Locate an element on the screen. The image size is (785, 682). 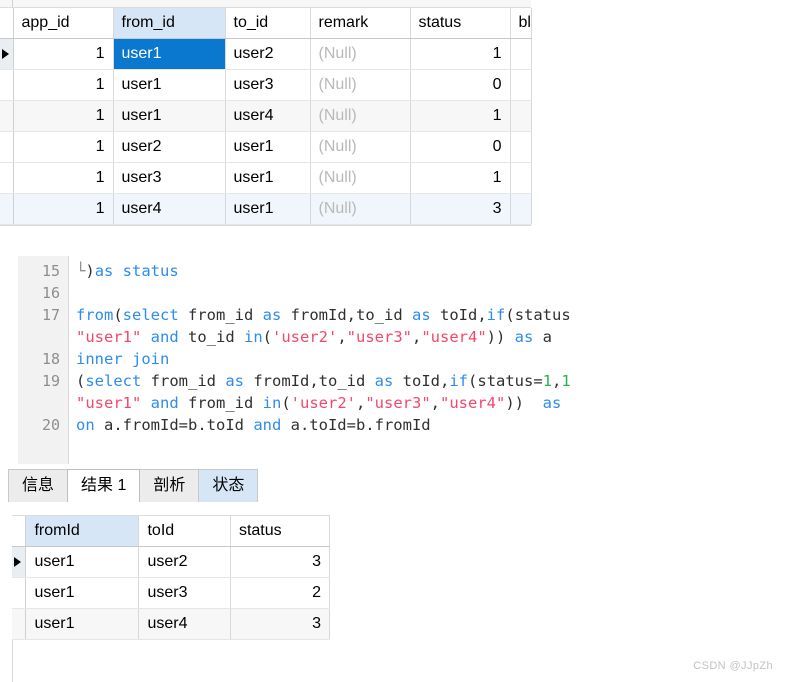
column-header-toid: toId is located at coordinates (184, 531).